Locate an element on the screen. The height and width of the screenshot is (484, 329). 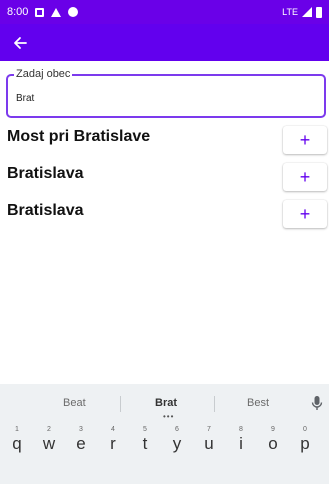
key: 0 p is located at coordinates (305, 441).